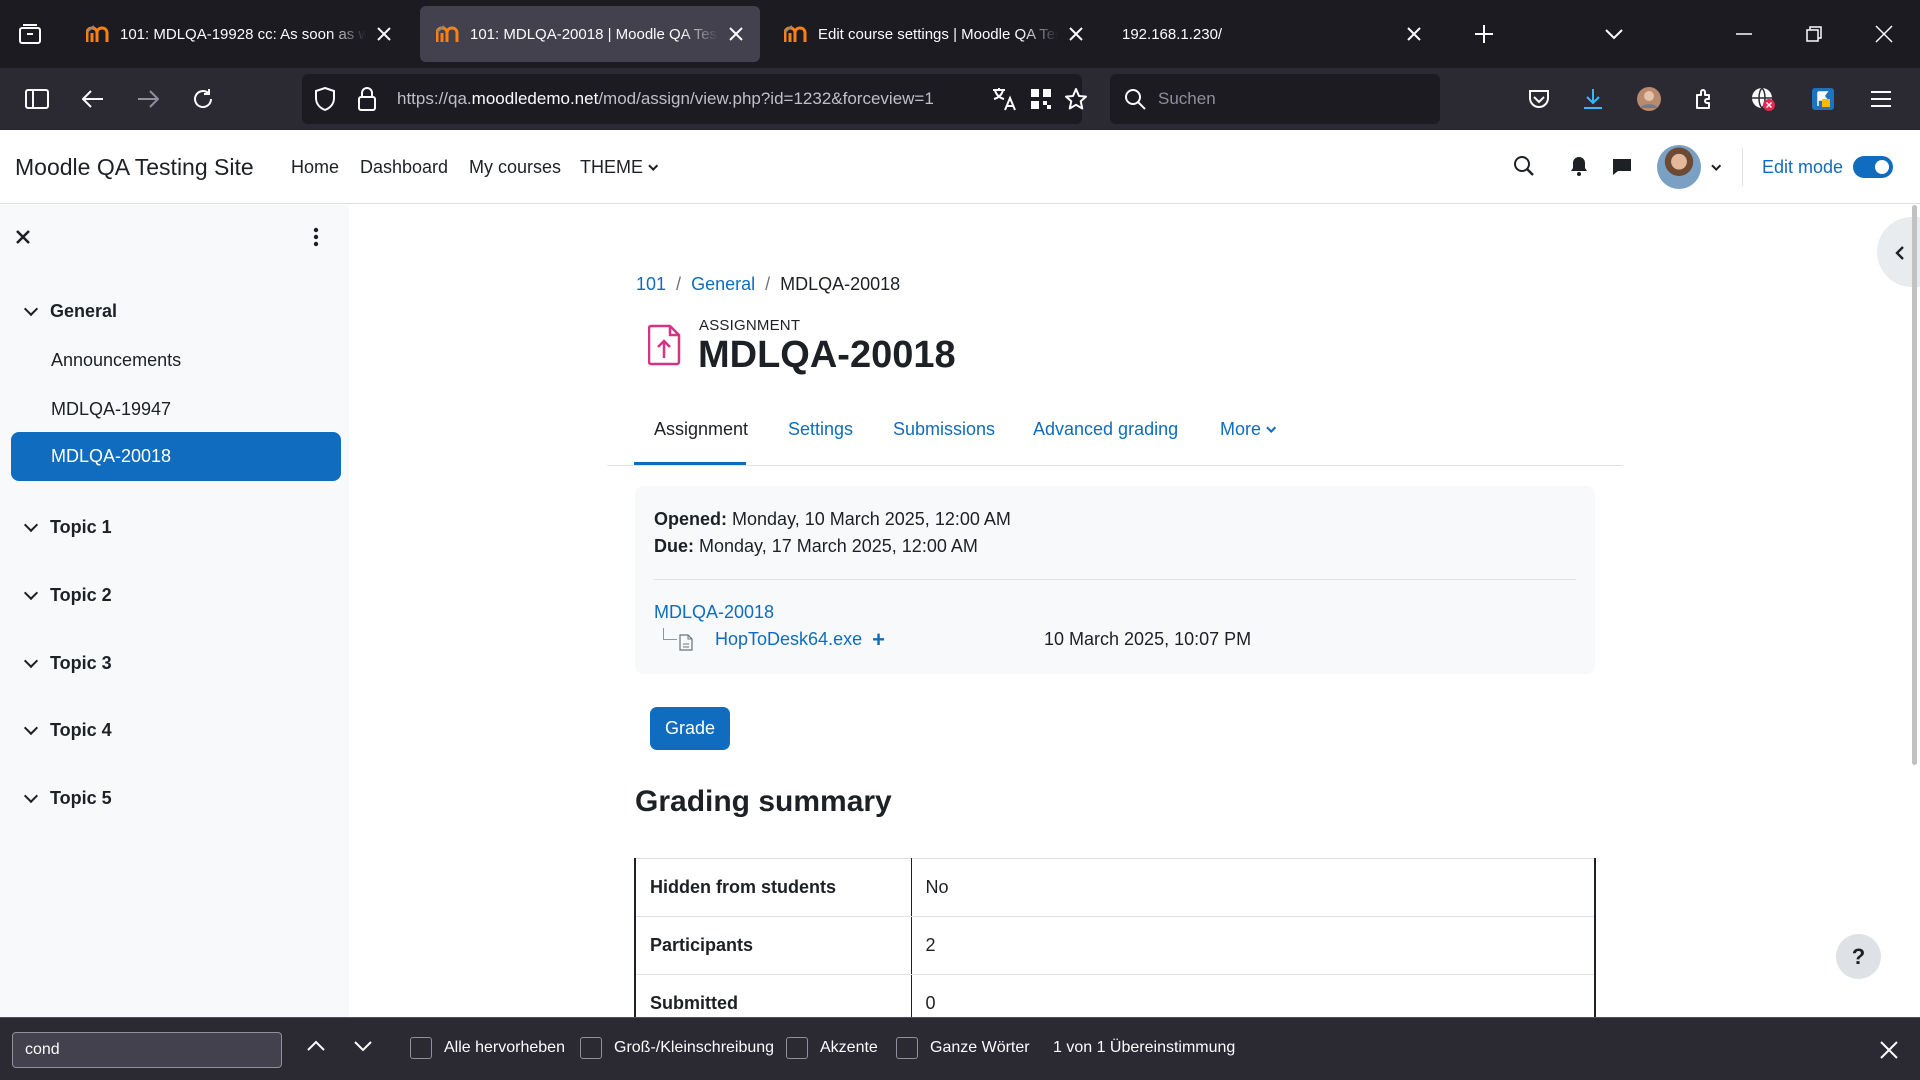 The width and height of the screenshot is (1920, 1080). What do you see at coordinates (691, 519) in the screenshot?
I see `opened-label: Opened:` at bounding box center [691, 519].